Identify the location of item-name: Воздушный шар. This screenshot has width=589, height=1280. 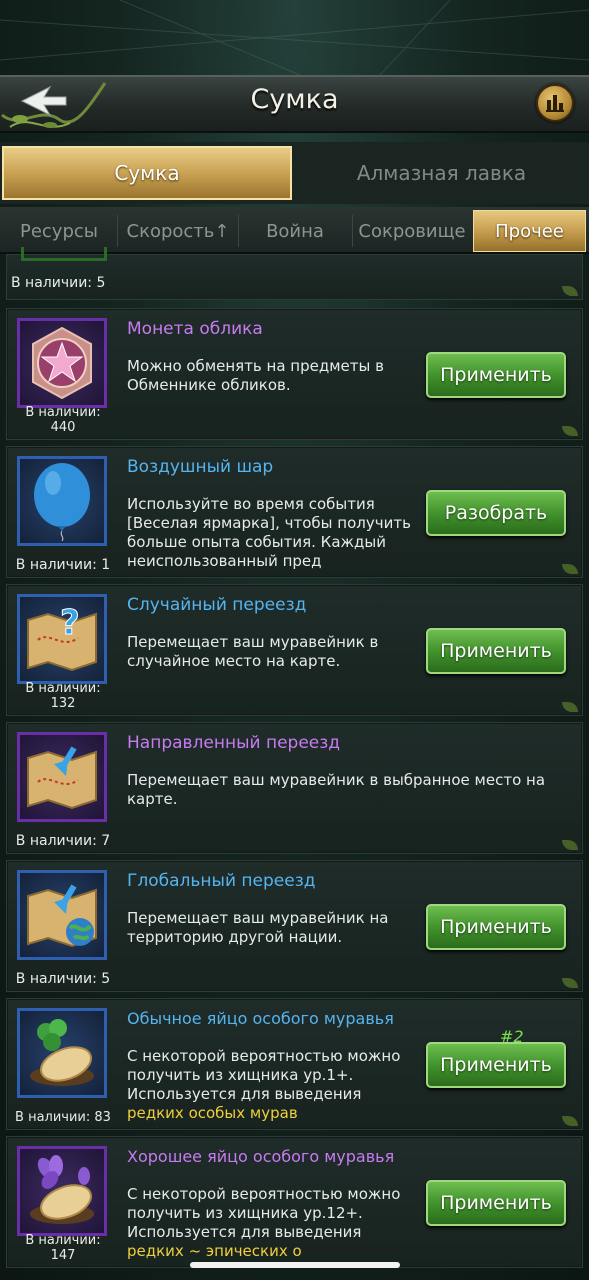
(200, 467).